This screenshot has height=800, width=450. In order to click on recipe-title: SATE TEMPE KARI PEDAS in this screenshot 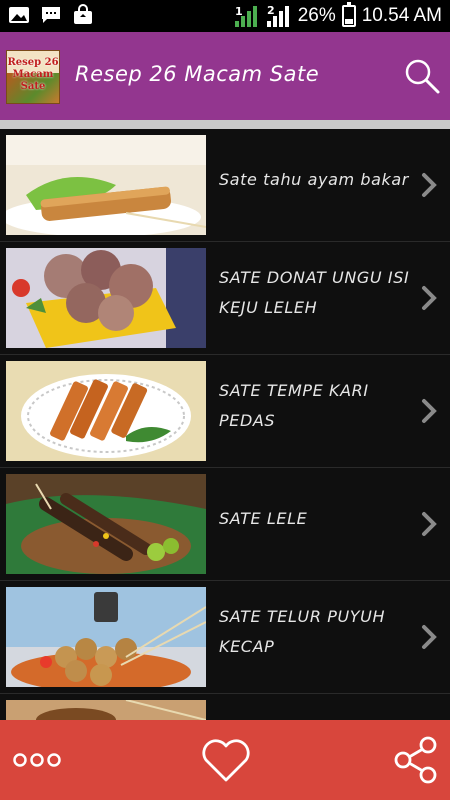, I will do `click(294, 405)`.